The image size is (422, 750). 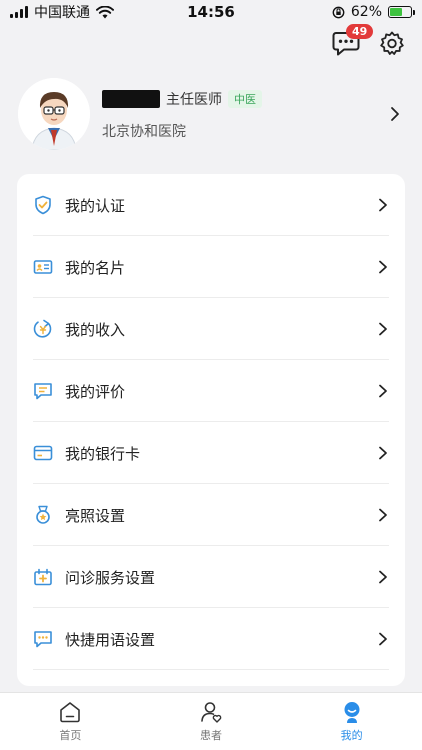 I want to click on profile-header: 主任医师 中医 北京协和医院, so click(x=211, y=114).